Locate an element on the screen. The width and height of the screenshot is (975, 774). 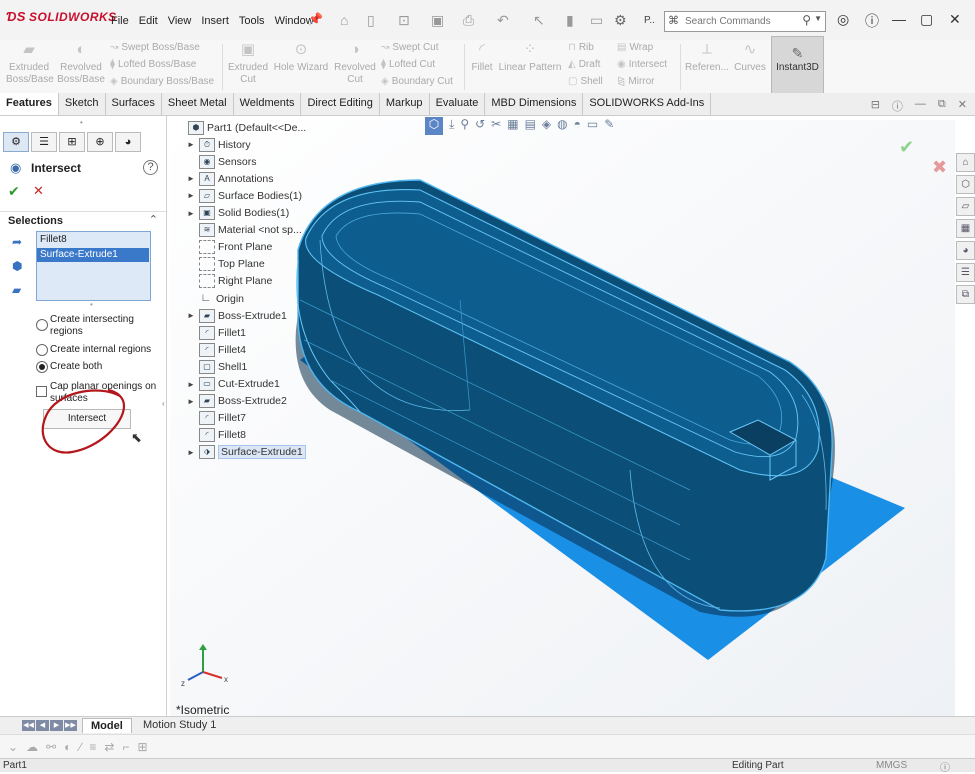
shaded-icon: ◐ is located at coordinates (67, 747).